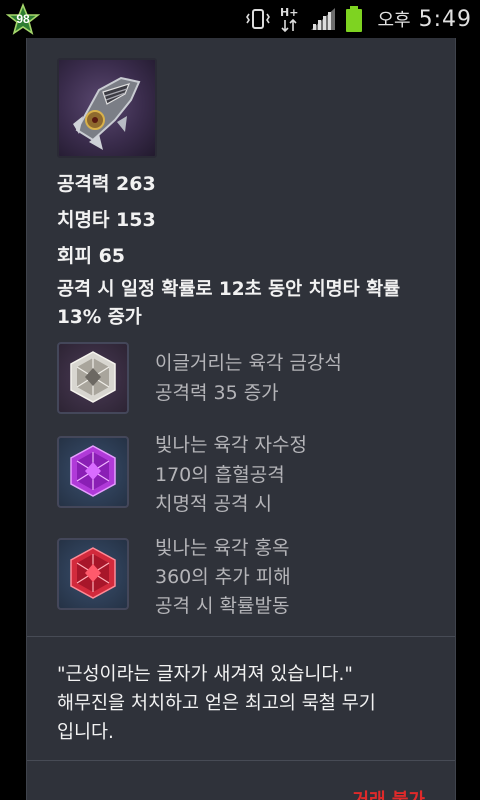 The image size is (480, 800). I want to click on gem-3-effect-1: 360의 추가 피해, so click(223, 577).